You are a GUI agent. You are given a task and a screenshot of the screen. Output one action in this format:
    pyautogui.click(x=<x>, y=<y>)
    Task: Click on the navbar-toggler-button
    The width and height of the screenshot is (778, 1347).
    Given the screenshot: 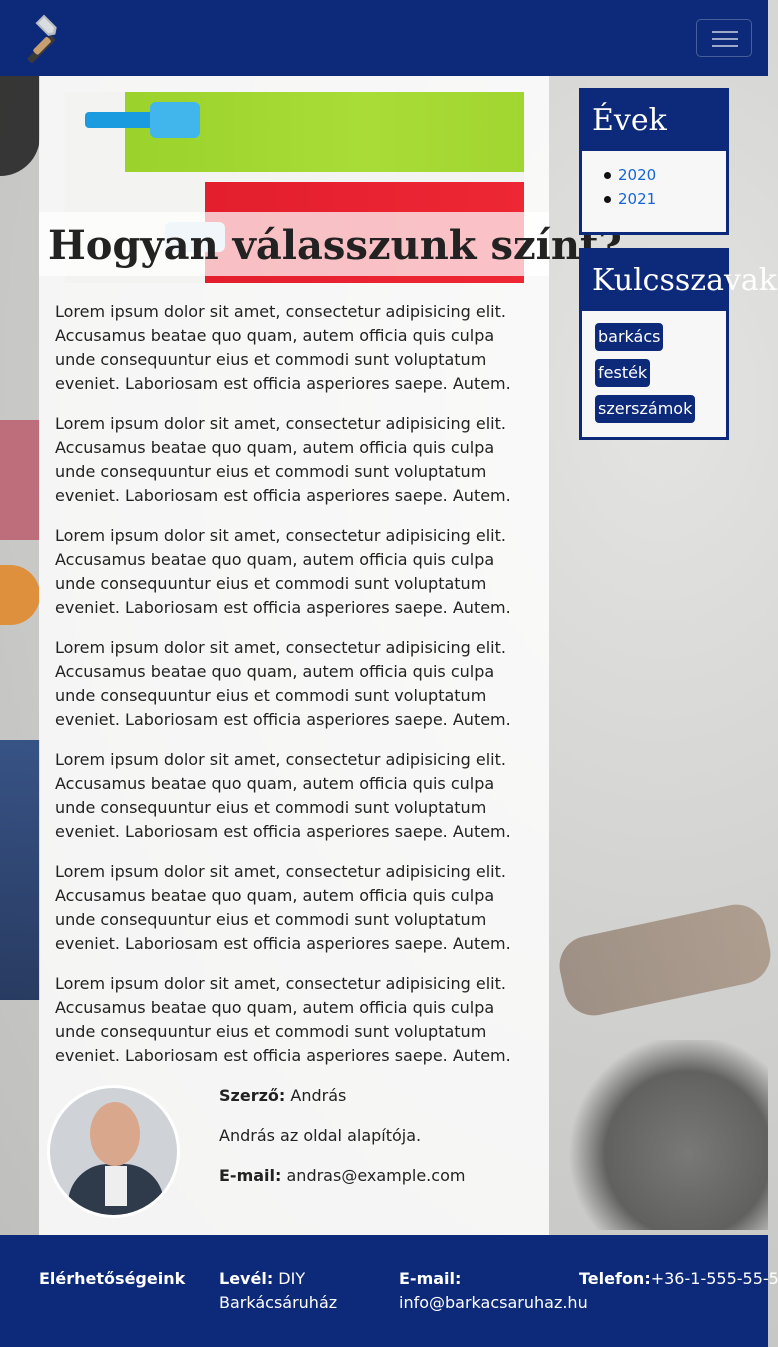 What is the action you would take?
    pyautogui.click(x=724, y=38)
    